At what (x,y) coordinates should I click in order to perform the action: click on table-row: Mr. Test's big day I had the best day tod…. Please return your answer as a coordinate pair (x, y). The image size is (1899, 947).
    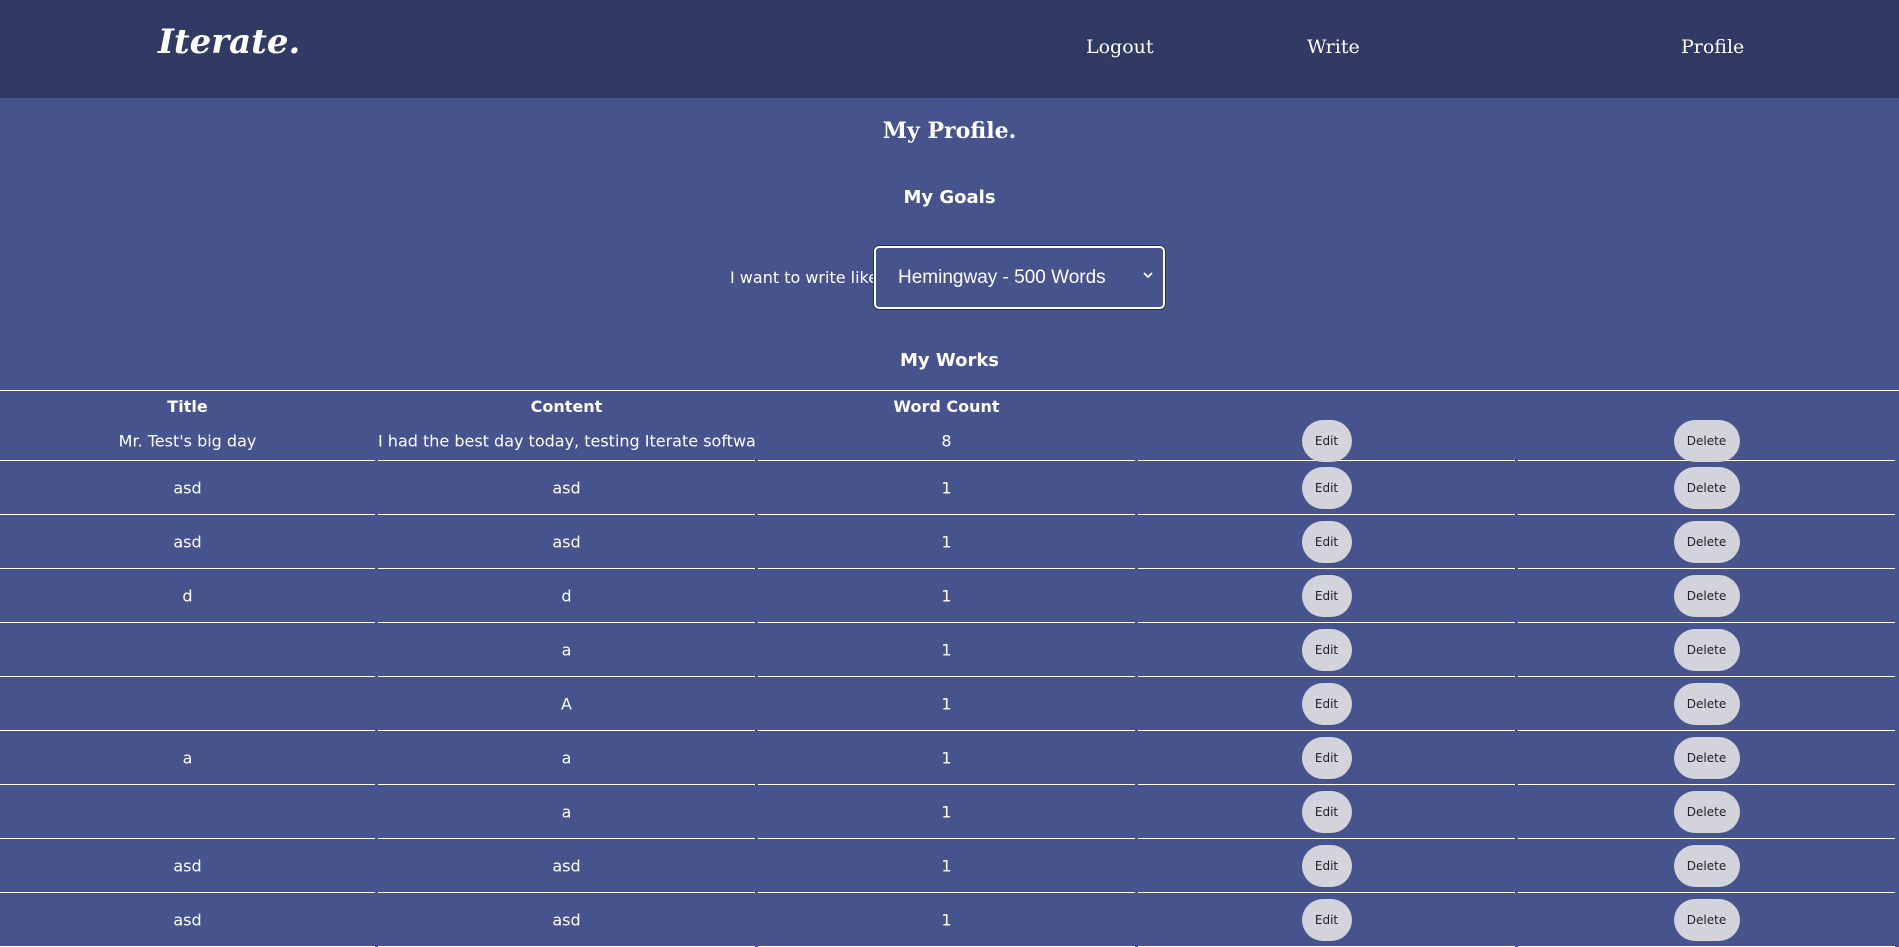
    Looking at the image, I should click on (949, 440).